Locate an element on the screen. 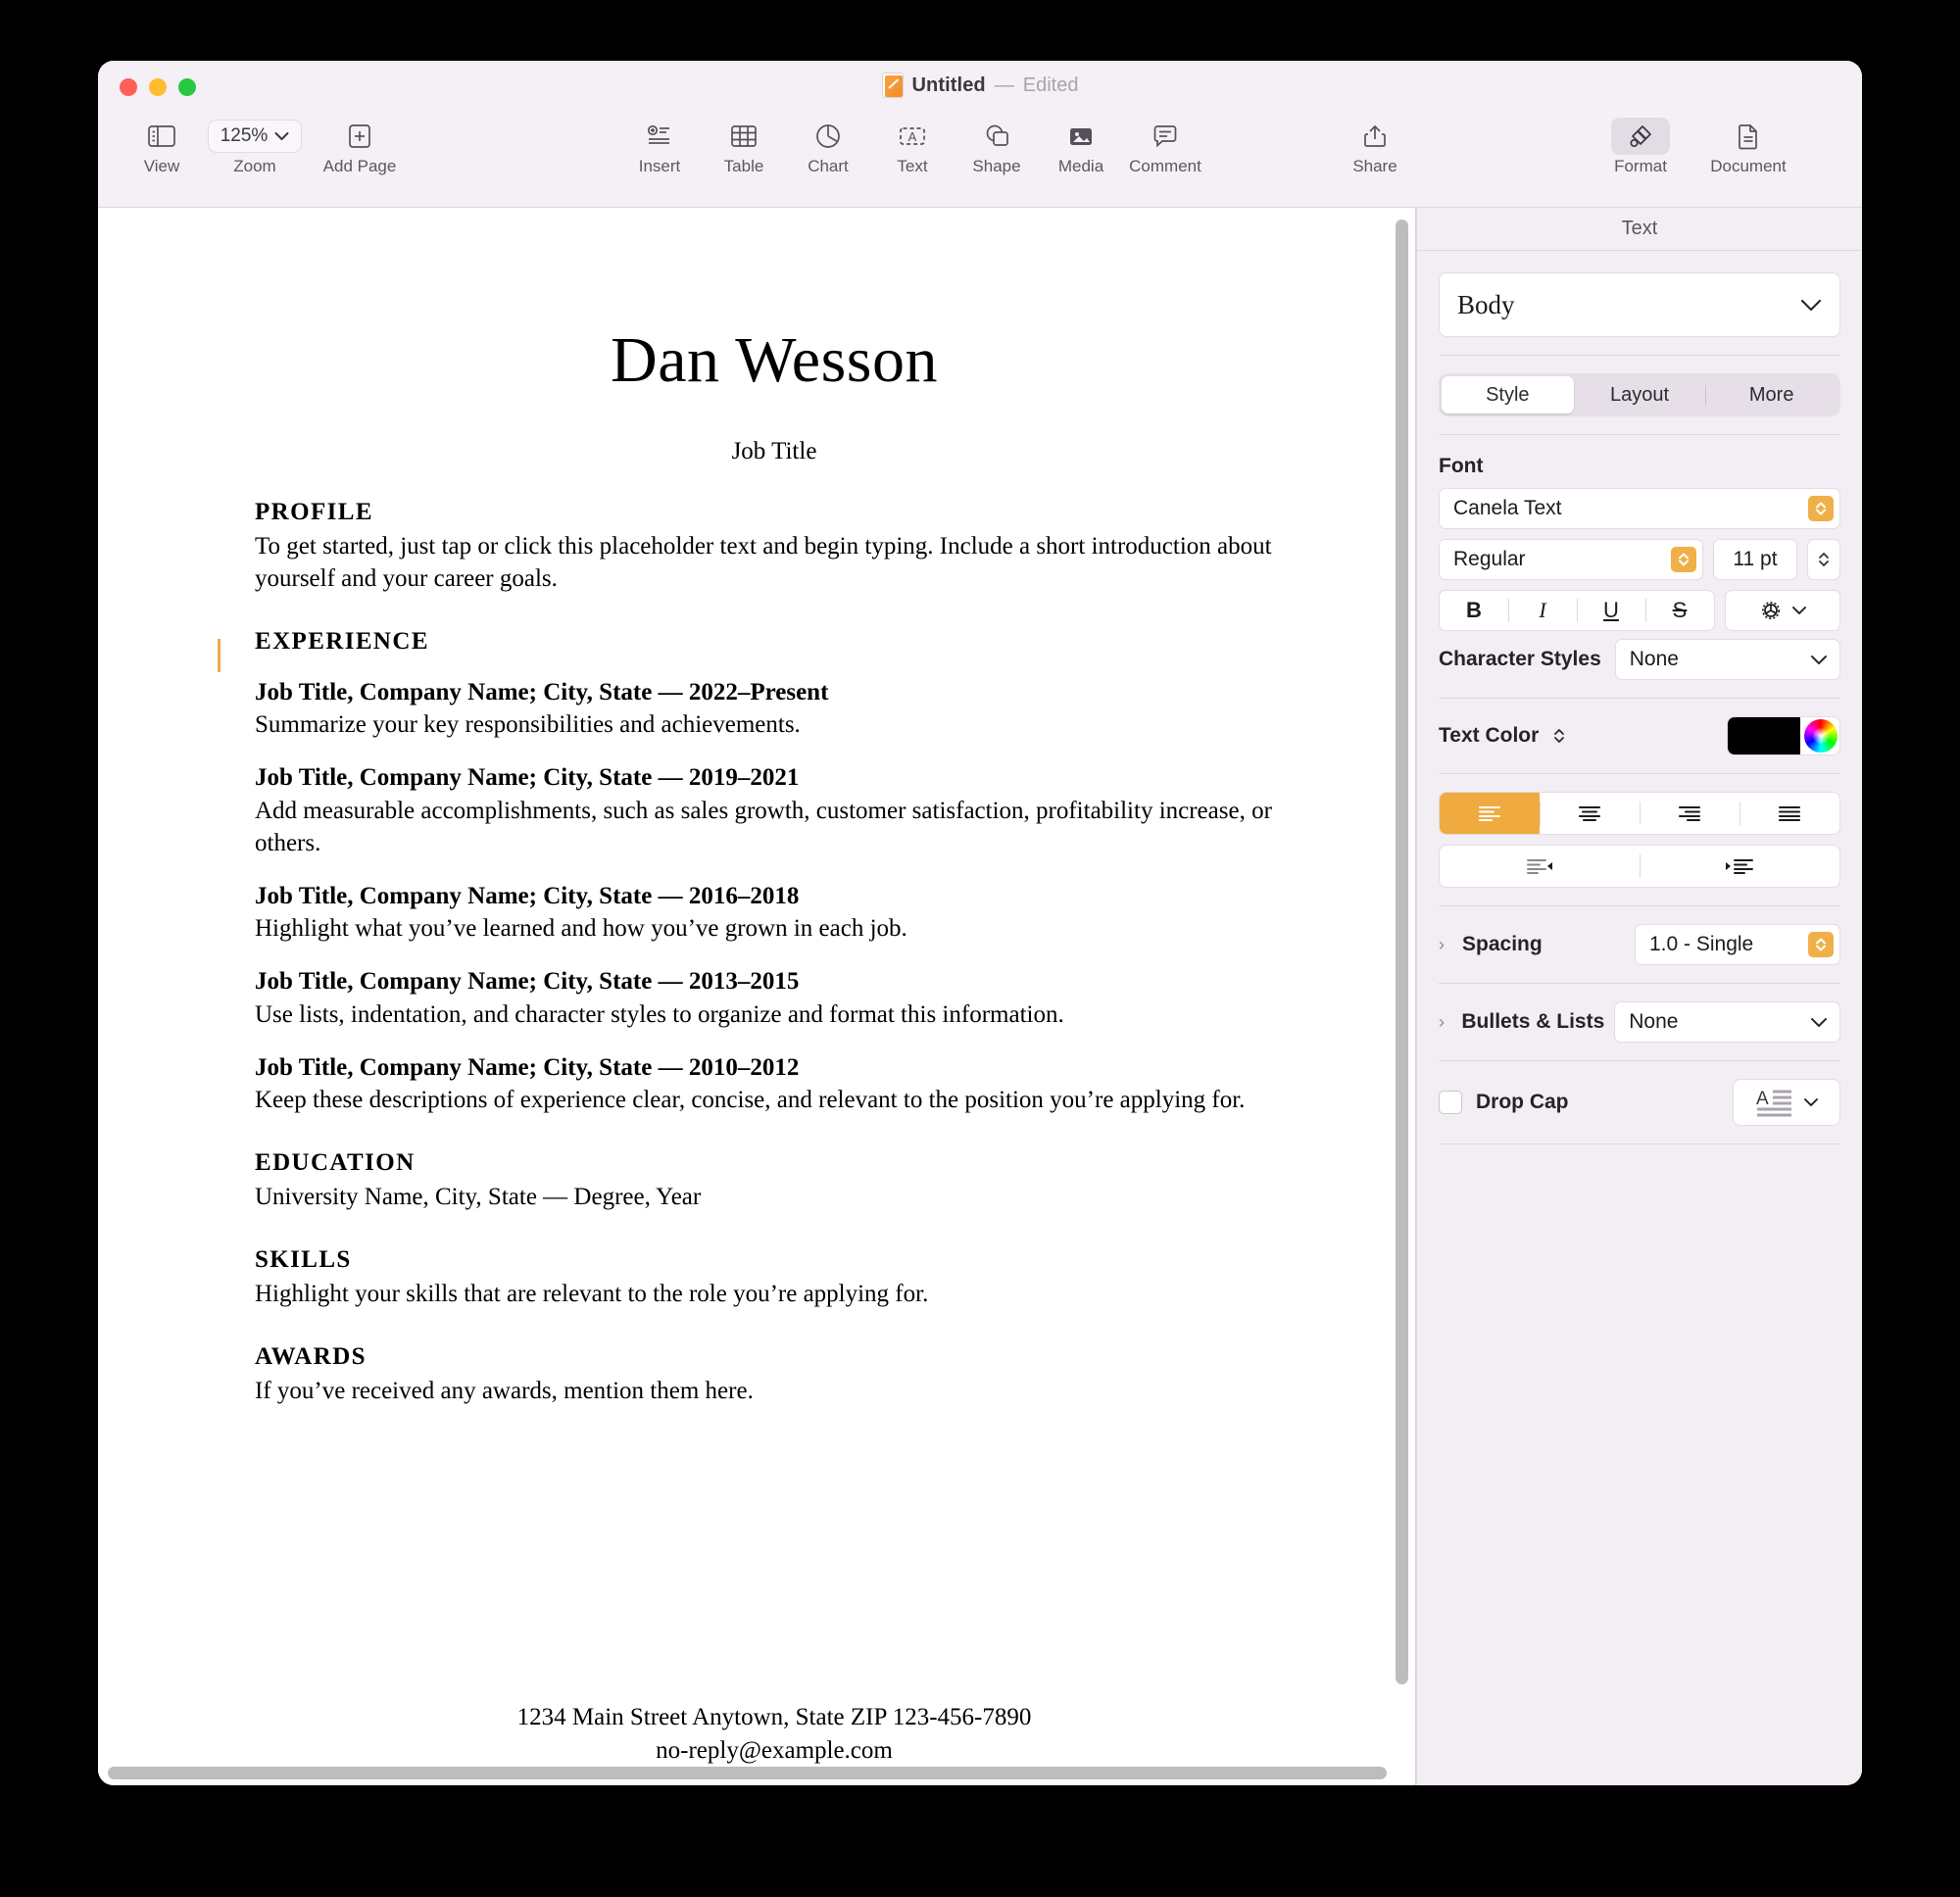 This screenshot has width=1960, height=1897. document-button: Document is located at coordinates (1748, 144).